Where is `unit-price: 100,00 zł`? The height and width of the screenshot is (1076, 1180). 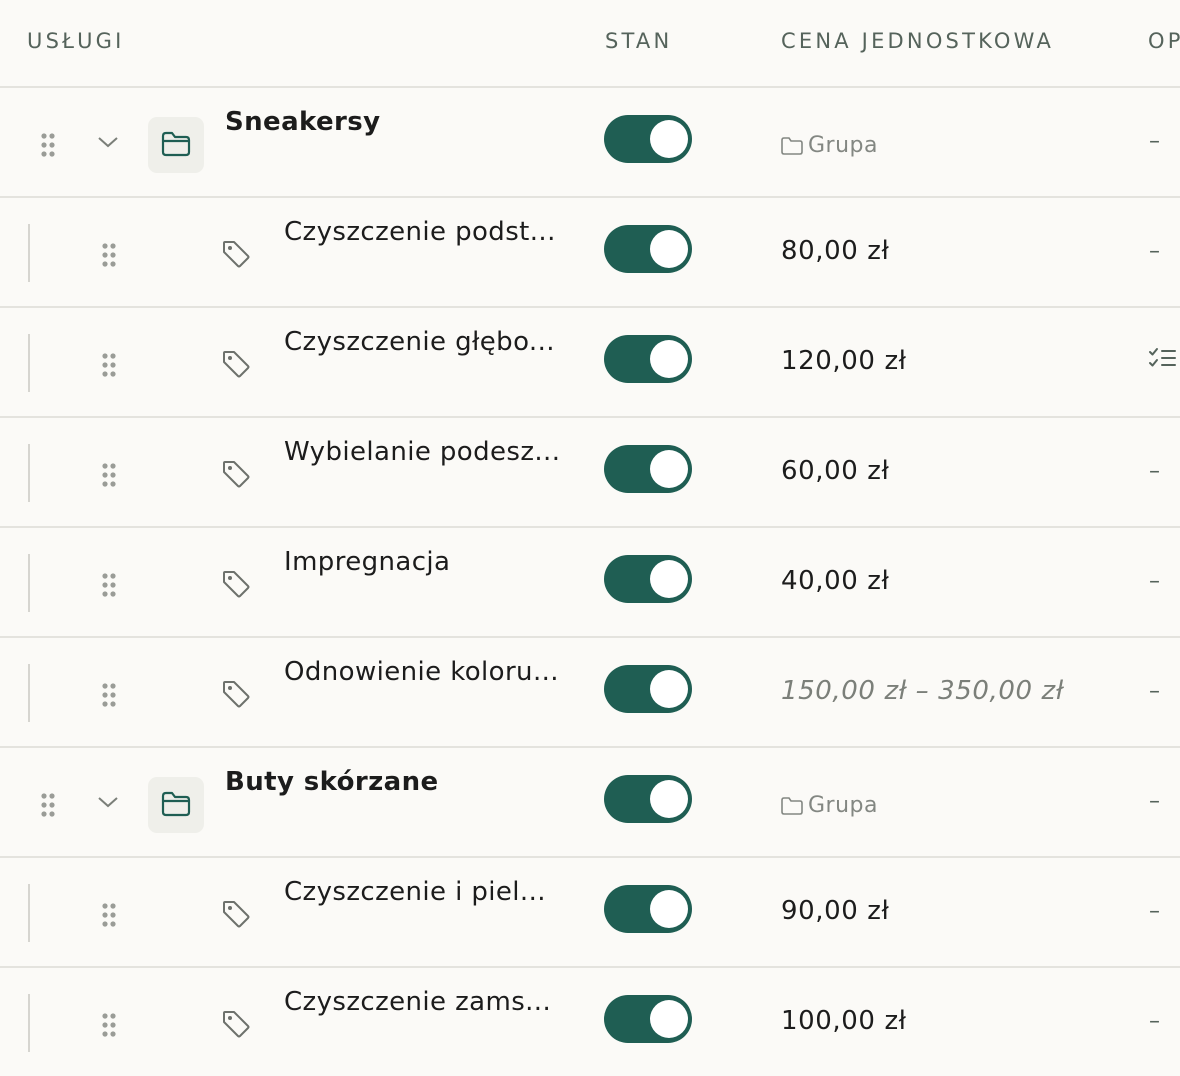
unit-price: 100,00 zł is located at coordinates (844, 1021).